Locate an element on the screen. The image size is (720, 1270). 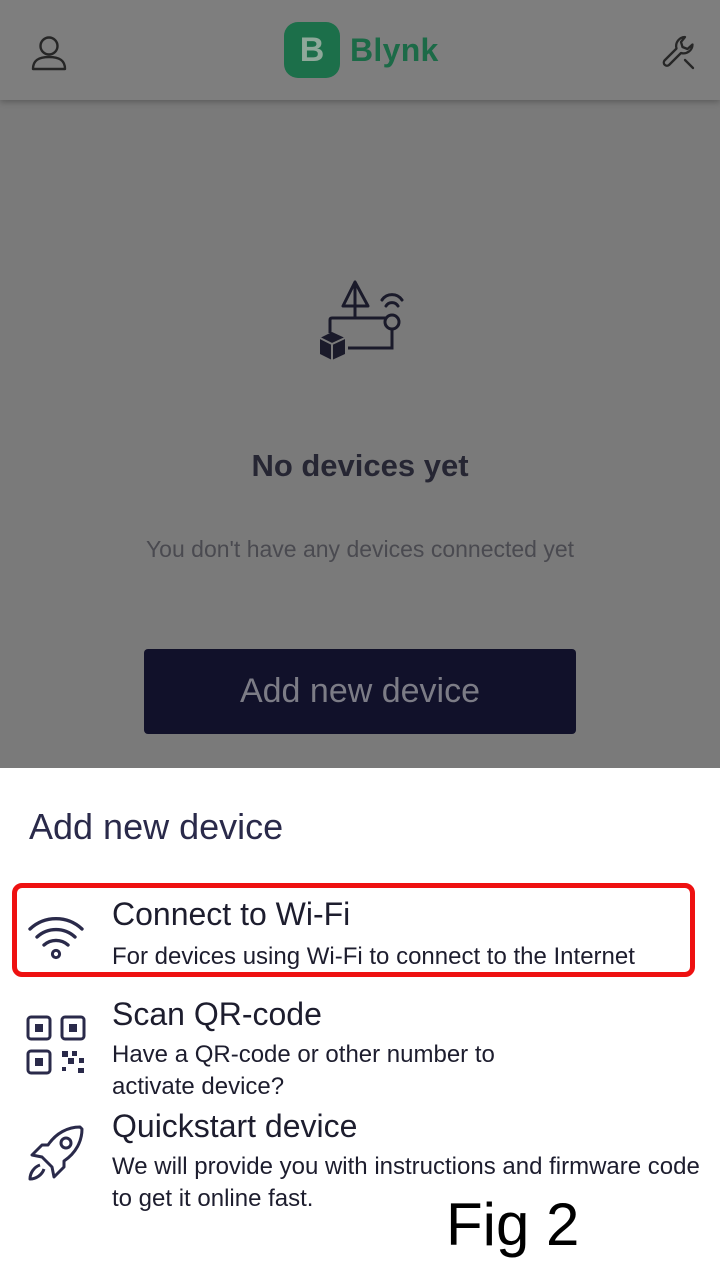
top-app-bar: B Blynk is located at coordinates (360, 50).